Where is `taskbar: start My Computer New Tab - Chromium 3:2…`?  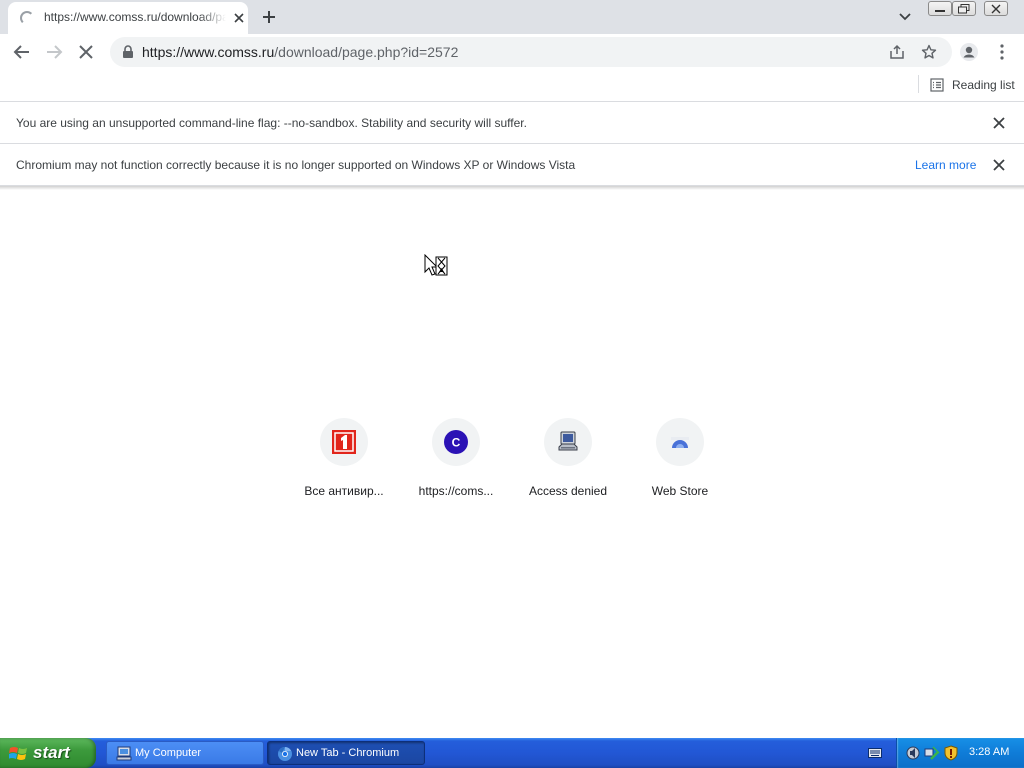 taskbar: start My Computer New Tab - Chromium 3:2… is located at coordinates (512, 753).